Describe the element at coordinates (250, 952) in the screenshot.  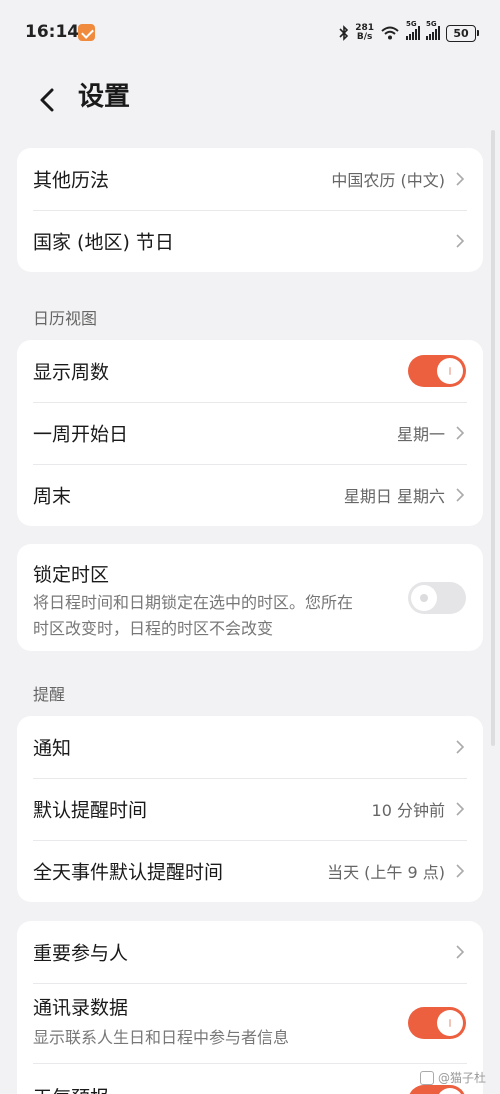
I see `vip-row: 重要参与人` at that location.